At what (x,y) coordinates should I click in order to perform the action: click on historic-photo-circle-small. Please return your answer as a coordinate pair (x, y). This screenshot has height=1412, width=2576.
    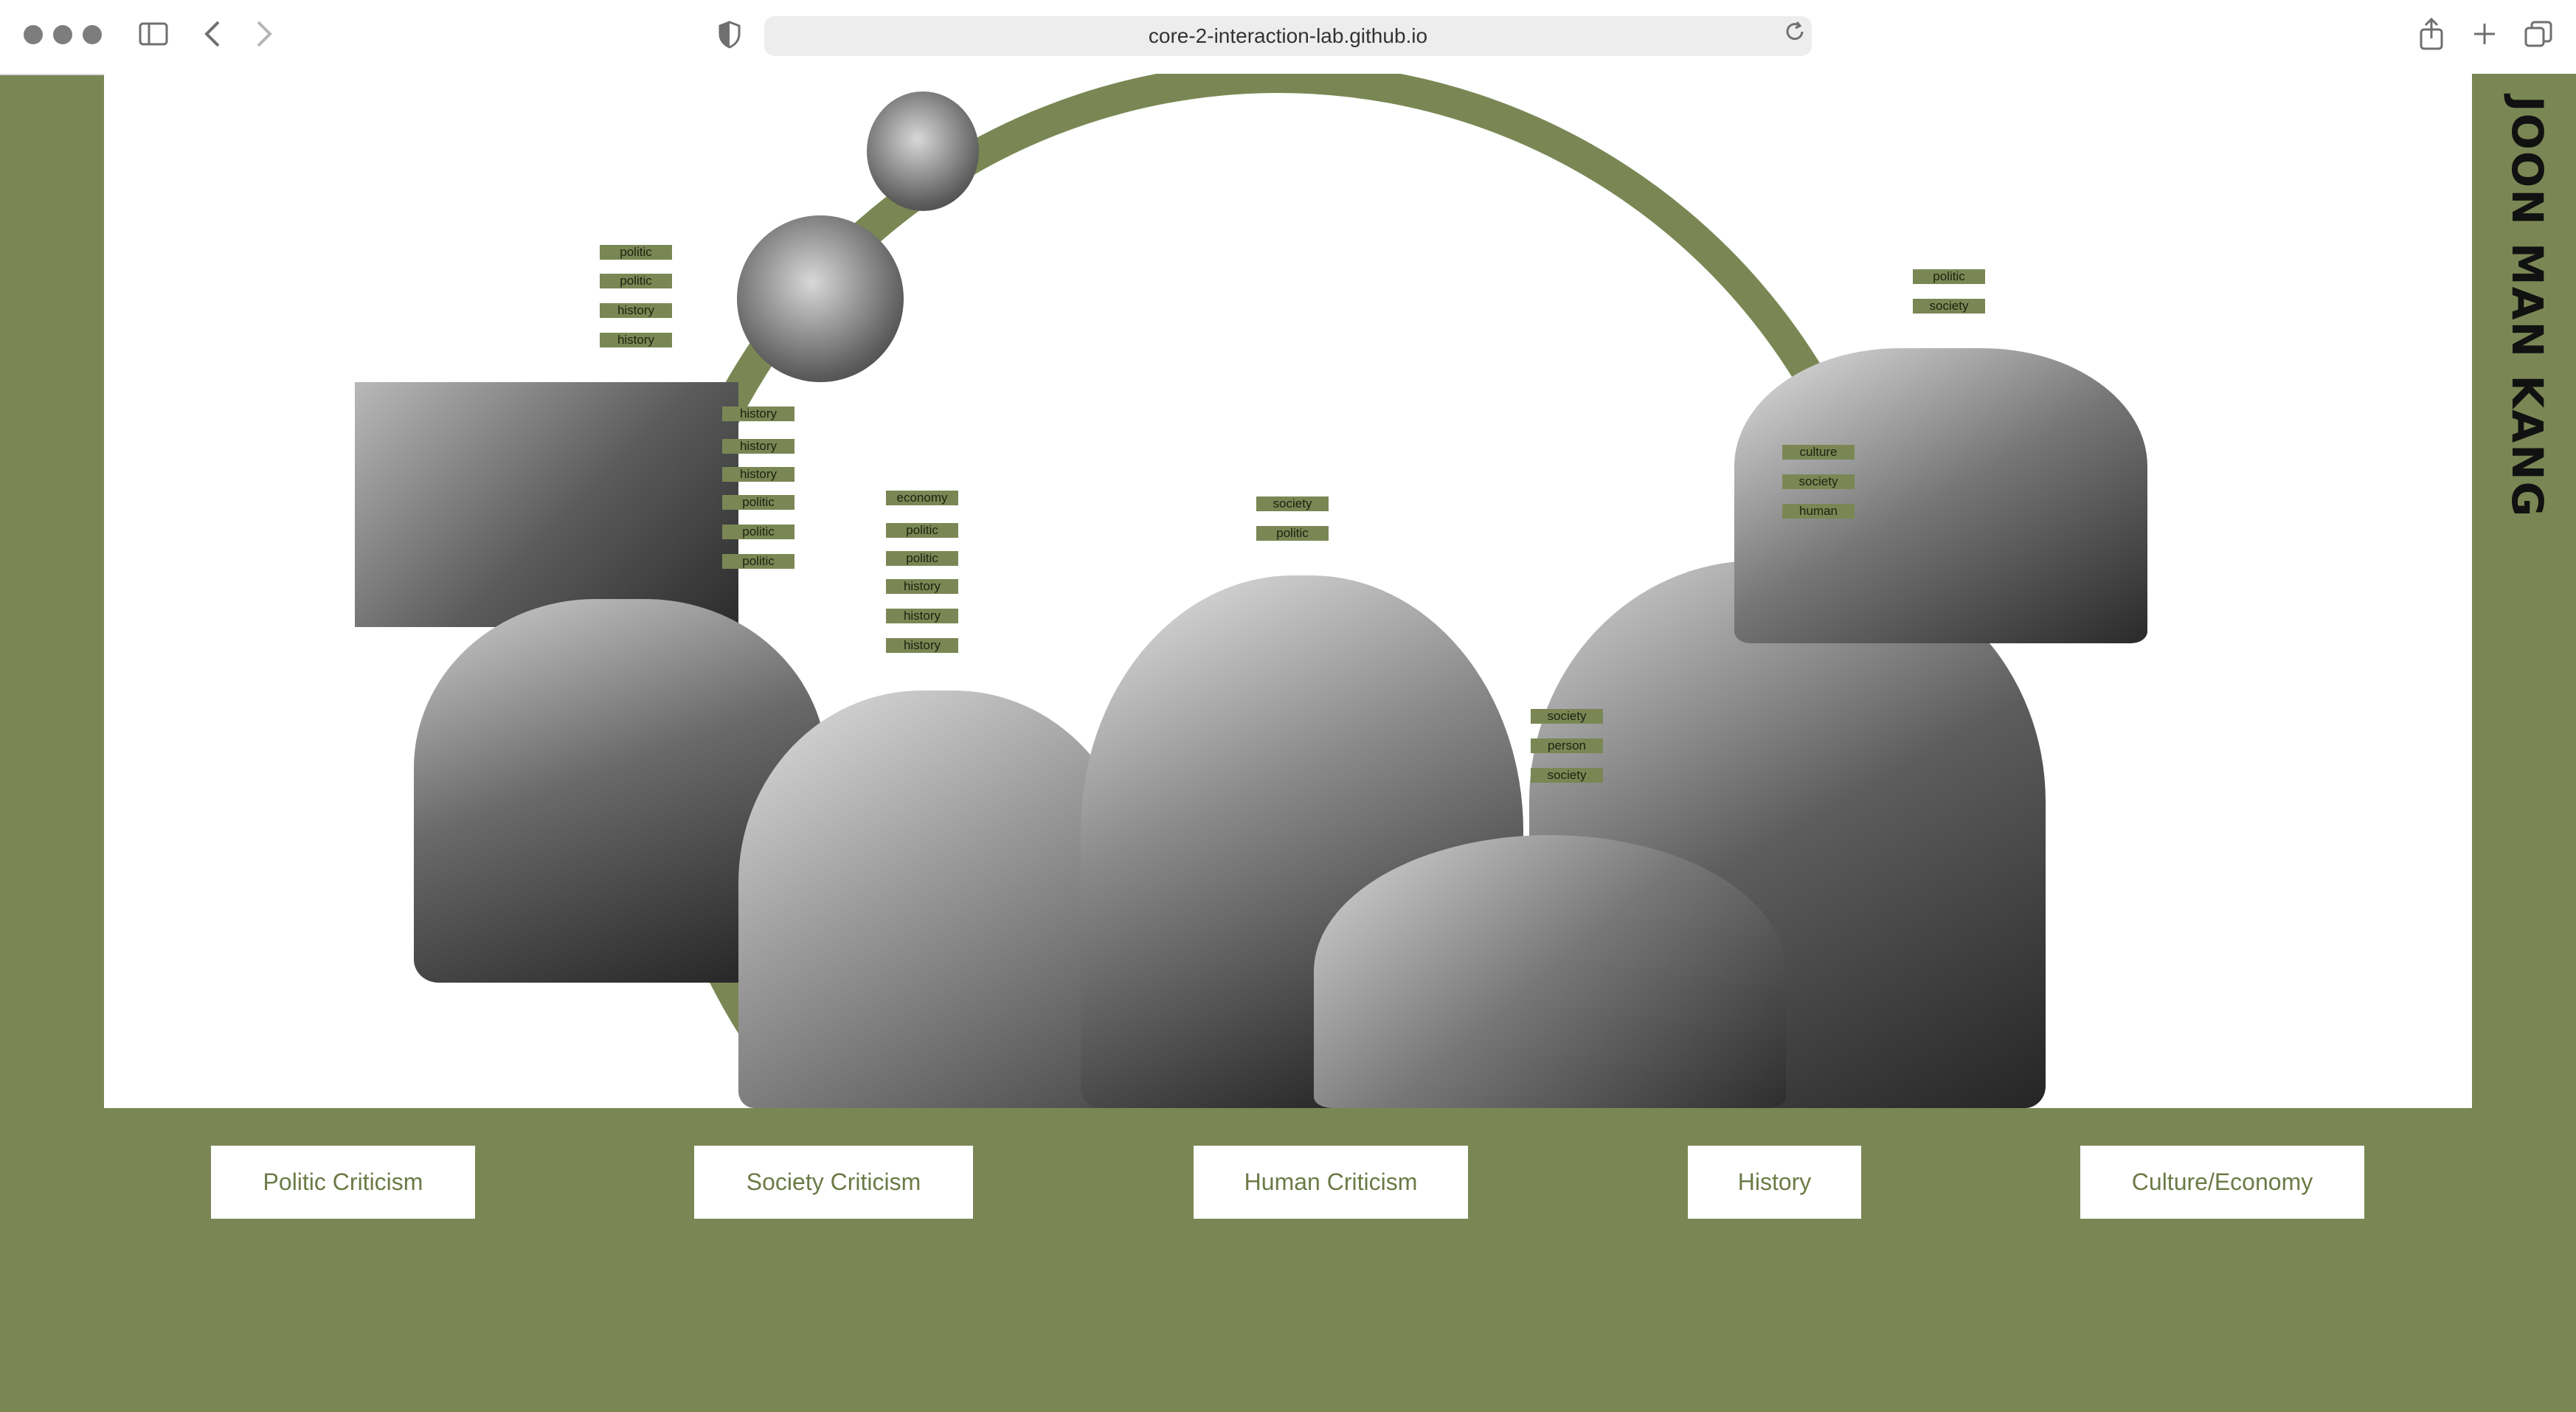
    Looking at the image, I should click on (923, 151).